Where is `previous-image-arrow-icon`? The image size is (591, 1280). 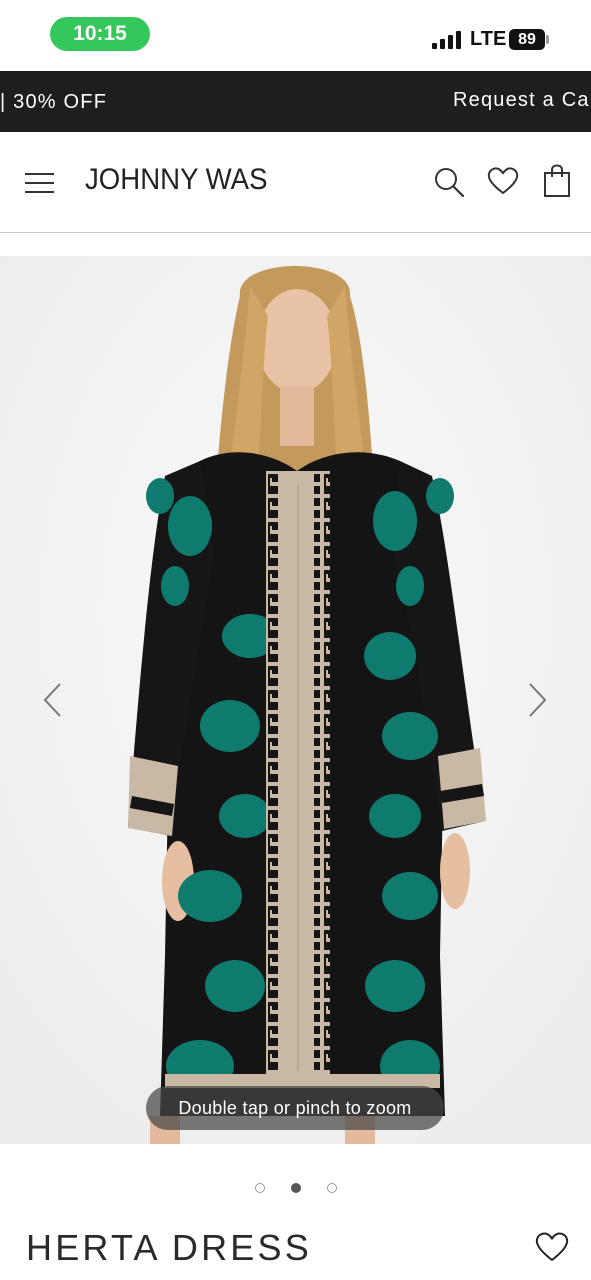
previous-image-arrow-icon is located at coordinates (52, 700).